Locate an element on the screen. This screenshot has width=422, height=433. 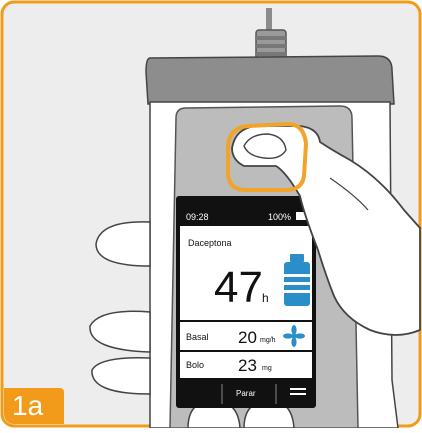
softkey-center-label: Parar is located at coordinates (246, 393).